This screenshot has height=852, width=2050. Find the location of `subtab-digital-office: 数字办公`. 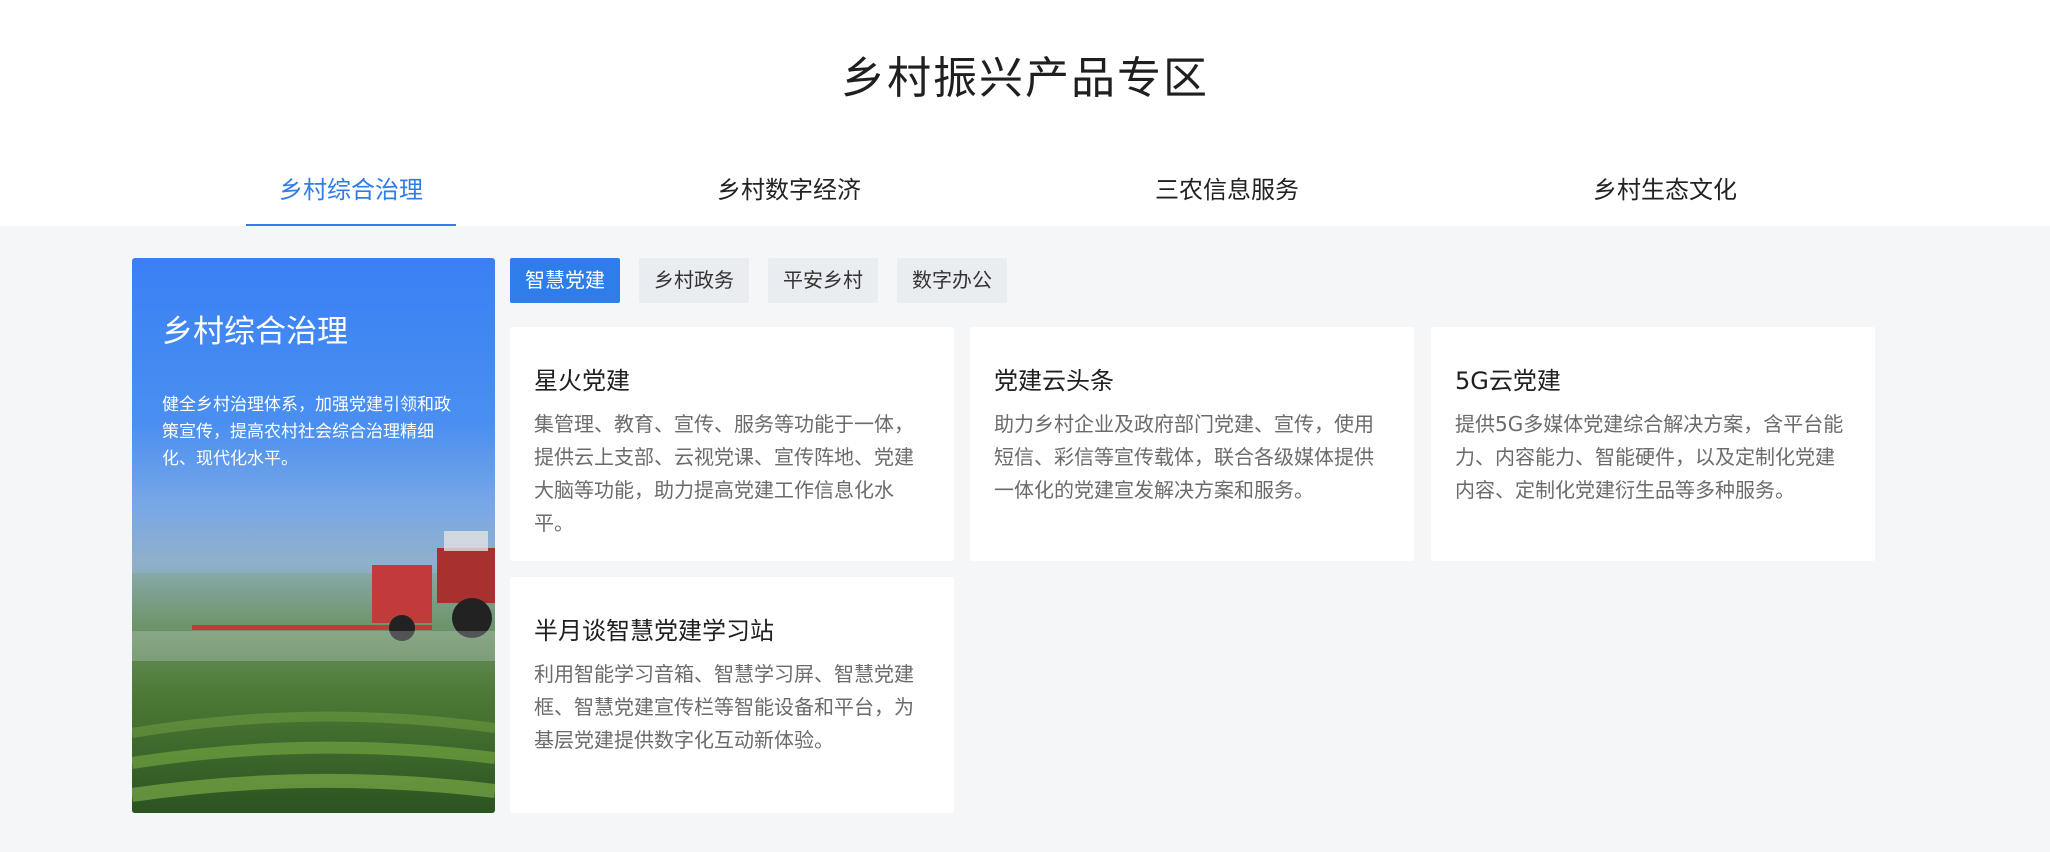

subtab-digital-office: 数字办公 is located at coordinates (952, 280).